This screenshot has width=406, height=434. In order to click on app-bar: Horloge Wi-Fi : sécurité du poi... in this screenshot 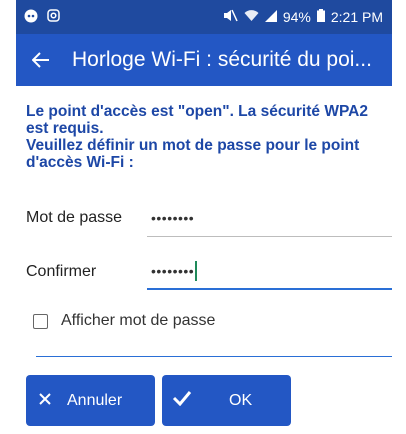, I will do `click(204, 60)`.